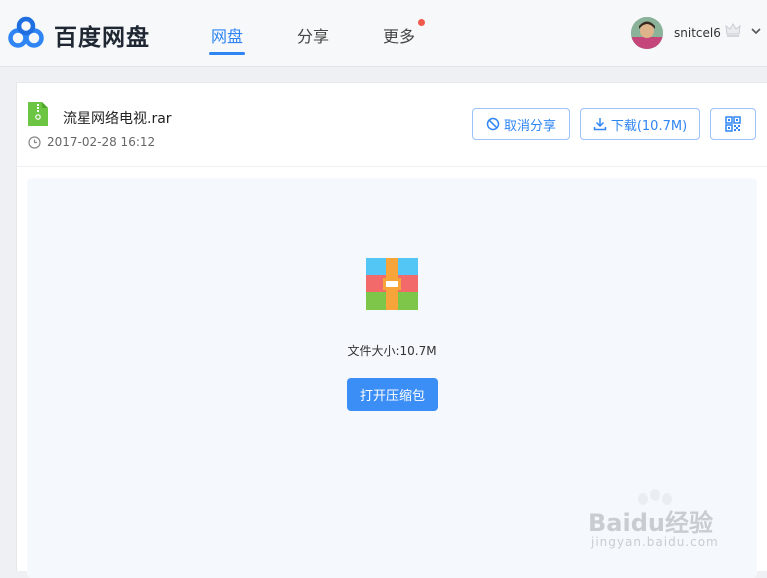 The height and width of the screenshot is (578, 767). I want to click on username: snitcel6, so click(697, 33).